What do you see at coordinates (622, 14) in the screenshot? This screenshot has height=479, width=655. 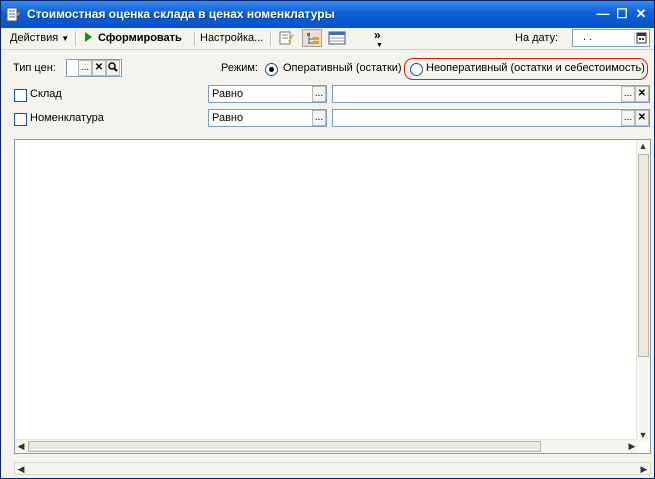 I see `maximize-button: ☐` at bounding box center [622, 14].